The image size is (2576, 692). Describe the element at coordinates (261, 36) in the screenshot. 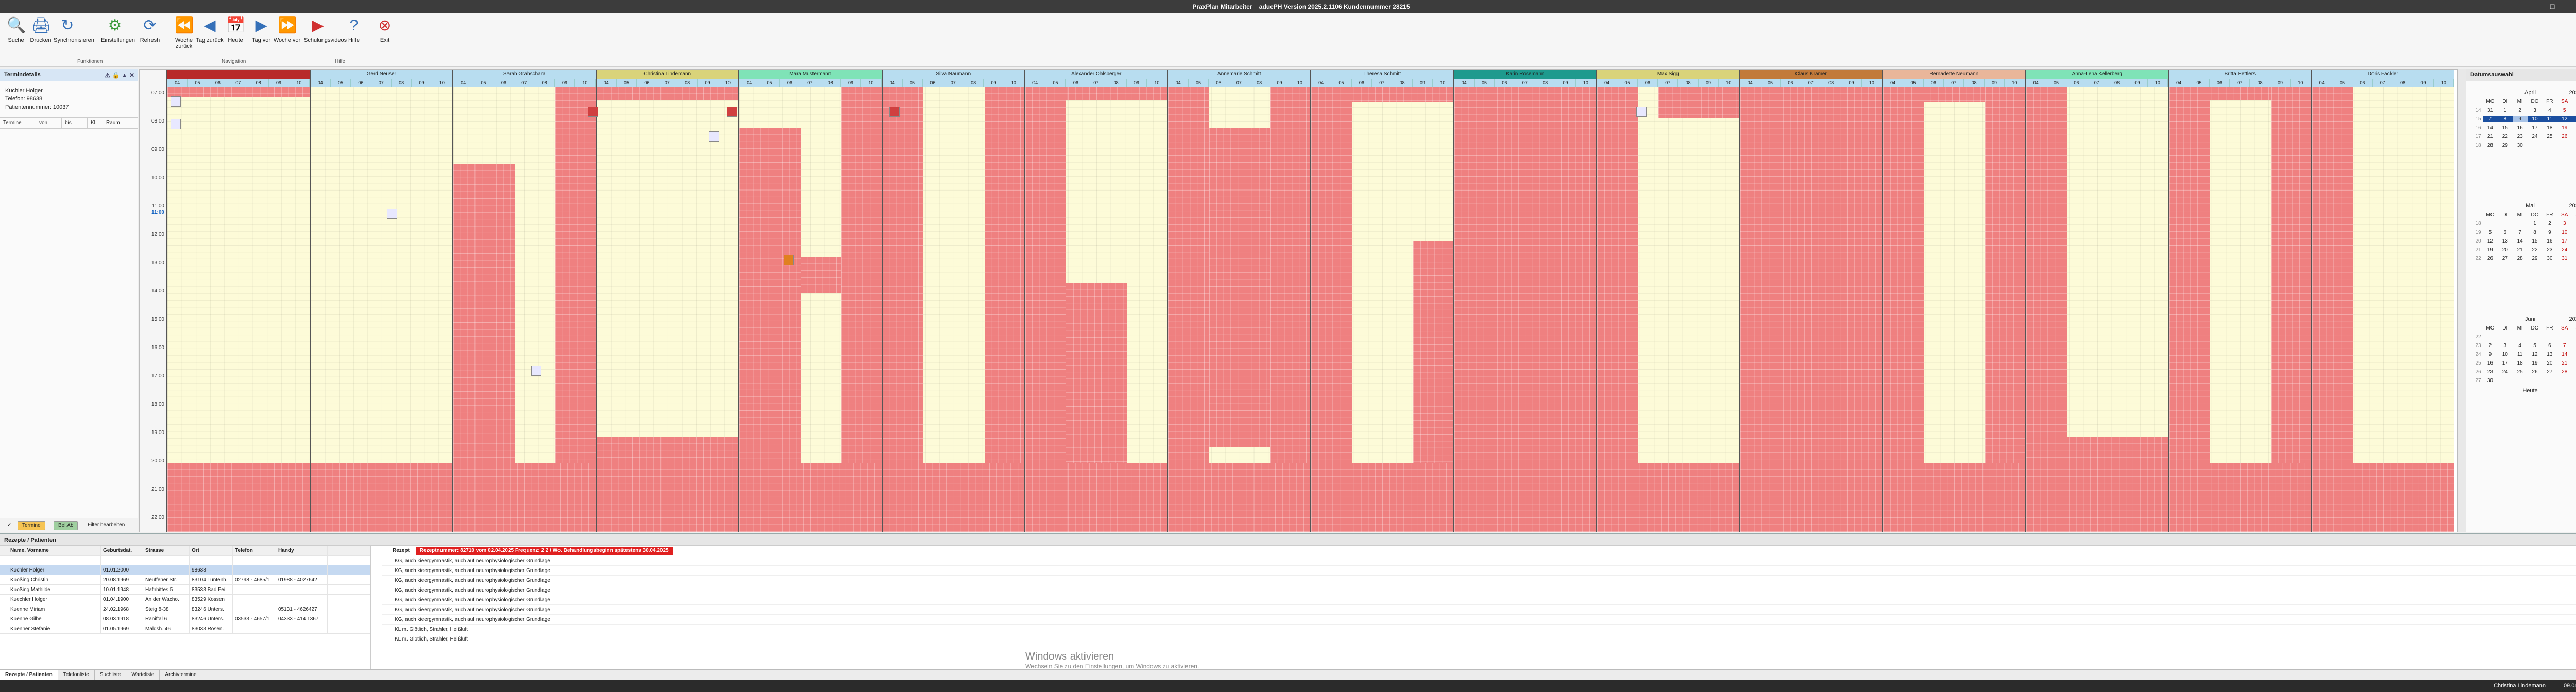

I see `ribbon-8-button: ▶ Tag vor` at that location.